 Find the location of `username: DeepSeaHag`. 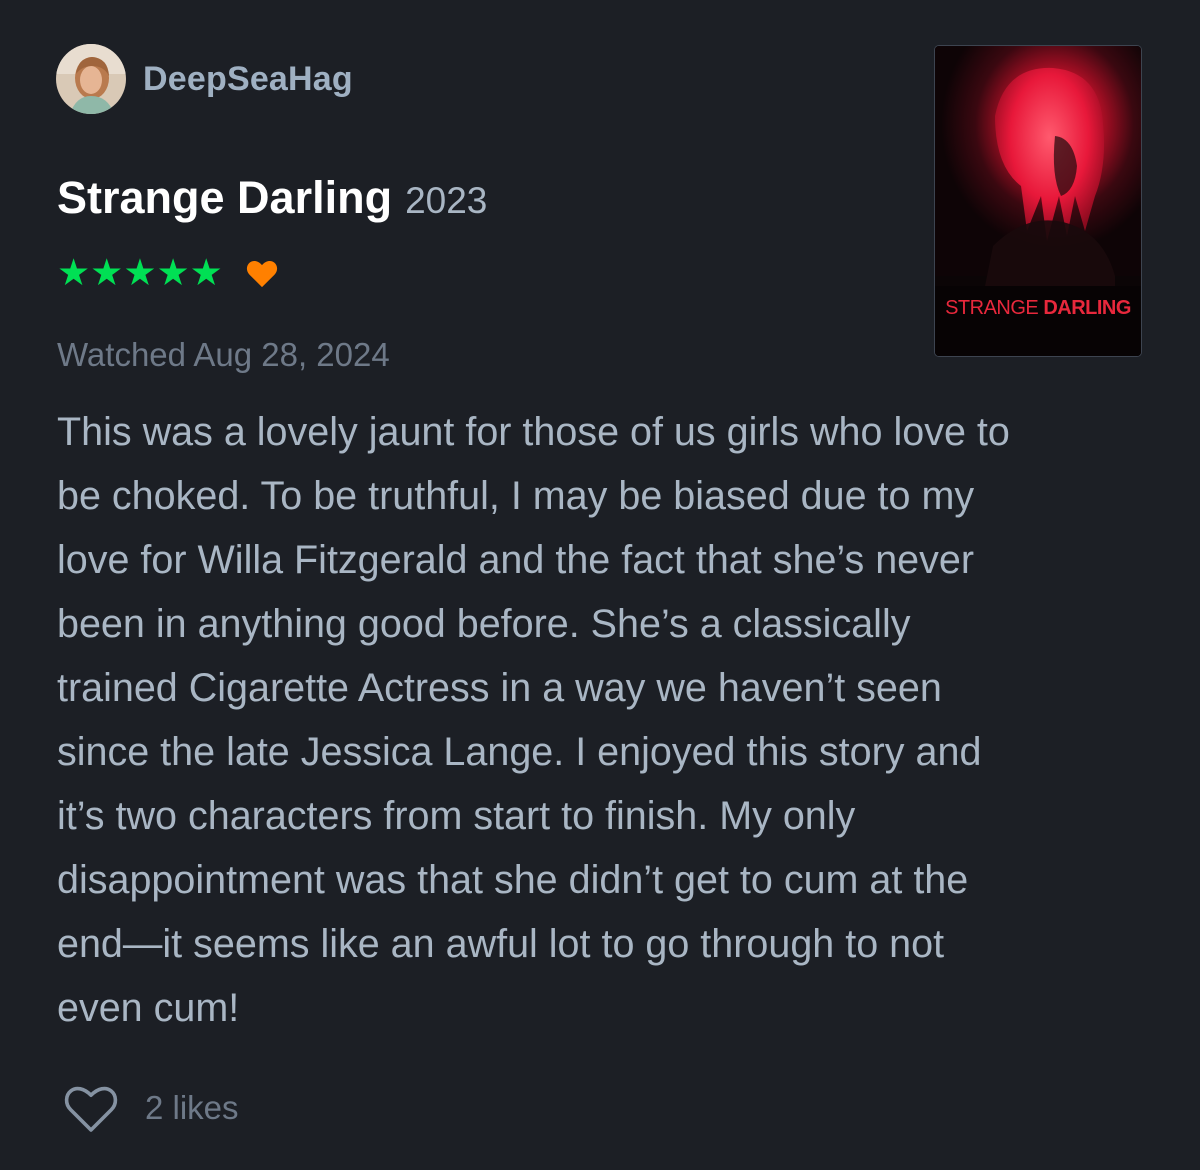

username: DeepSeaHag is located at coordinates (248, 79).